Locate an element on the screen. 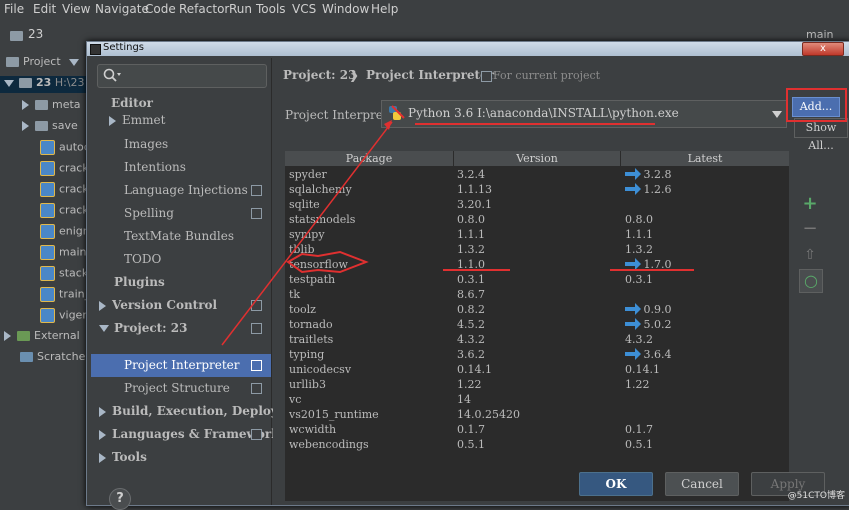 The height and width of the screenshot is (510, 849). menu-help: Help is located at coordinates (384, 9).